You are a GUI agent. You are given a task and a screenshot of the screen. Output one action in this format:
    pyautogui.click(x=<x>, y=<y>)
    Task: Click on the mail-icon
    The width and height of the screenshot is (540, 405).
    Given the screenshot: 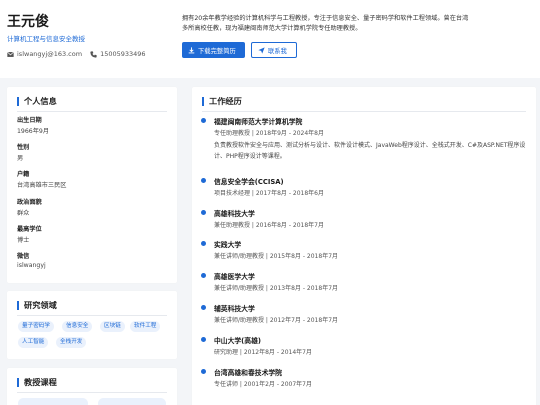 What is the action you would take?
    pyautogui.click(x=10, y=54)
    